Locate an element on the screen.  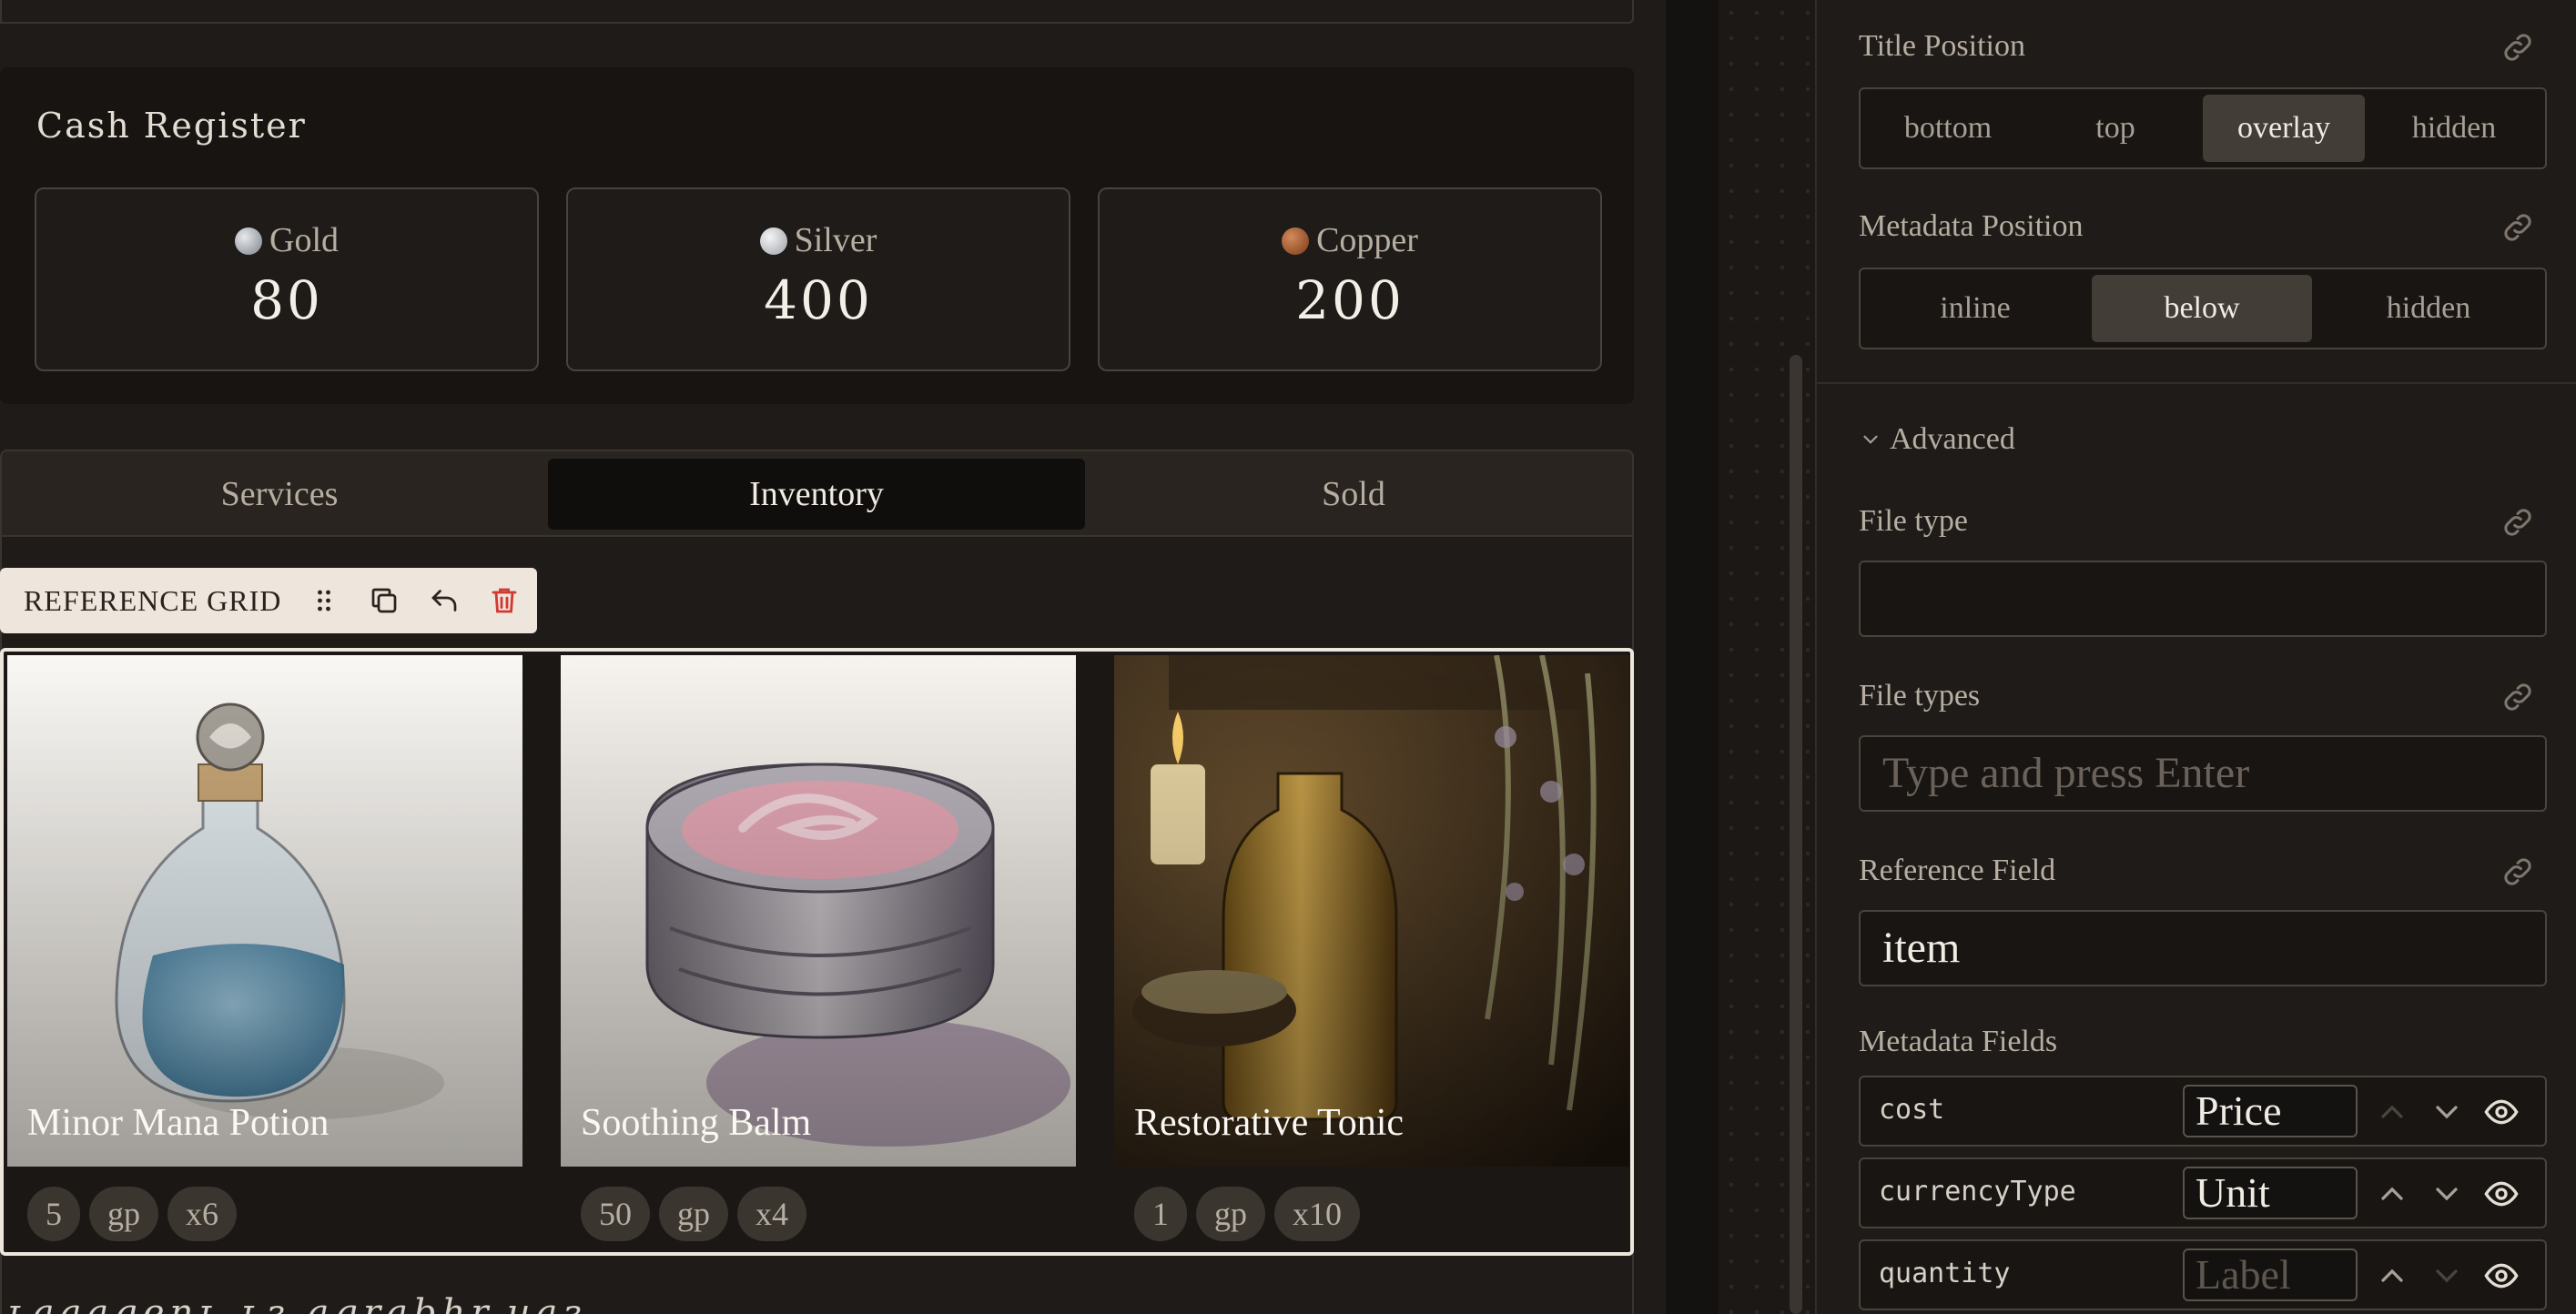
file-type-input is located at coordinates (2203, 599).